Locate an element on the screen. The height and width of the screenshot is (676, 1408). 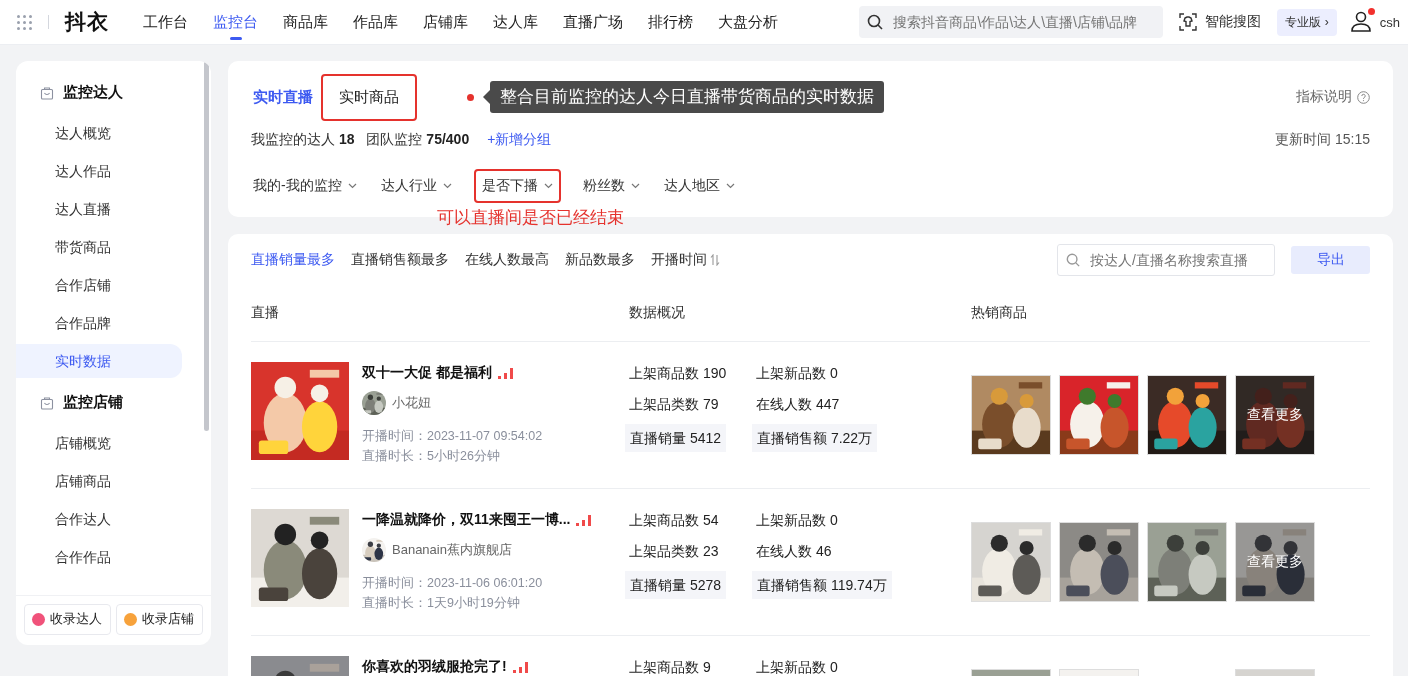
live-duration: 直播时长：5小时26分钟 is located at coordinates (431, 456).